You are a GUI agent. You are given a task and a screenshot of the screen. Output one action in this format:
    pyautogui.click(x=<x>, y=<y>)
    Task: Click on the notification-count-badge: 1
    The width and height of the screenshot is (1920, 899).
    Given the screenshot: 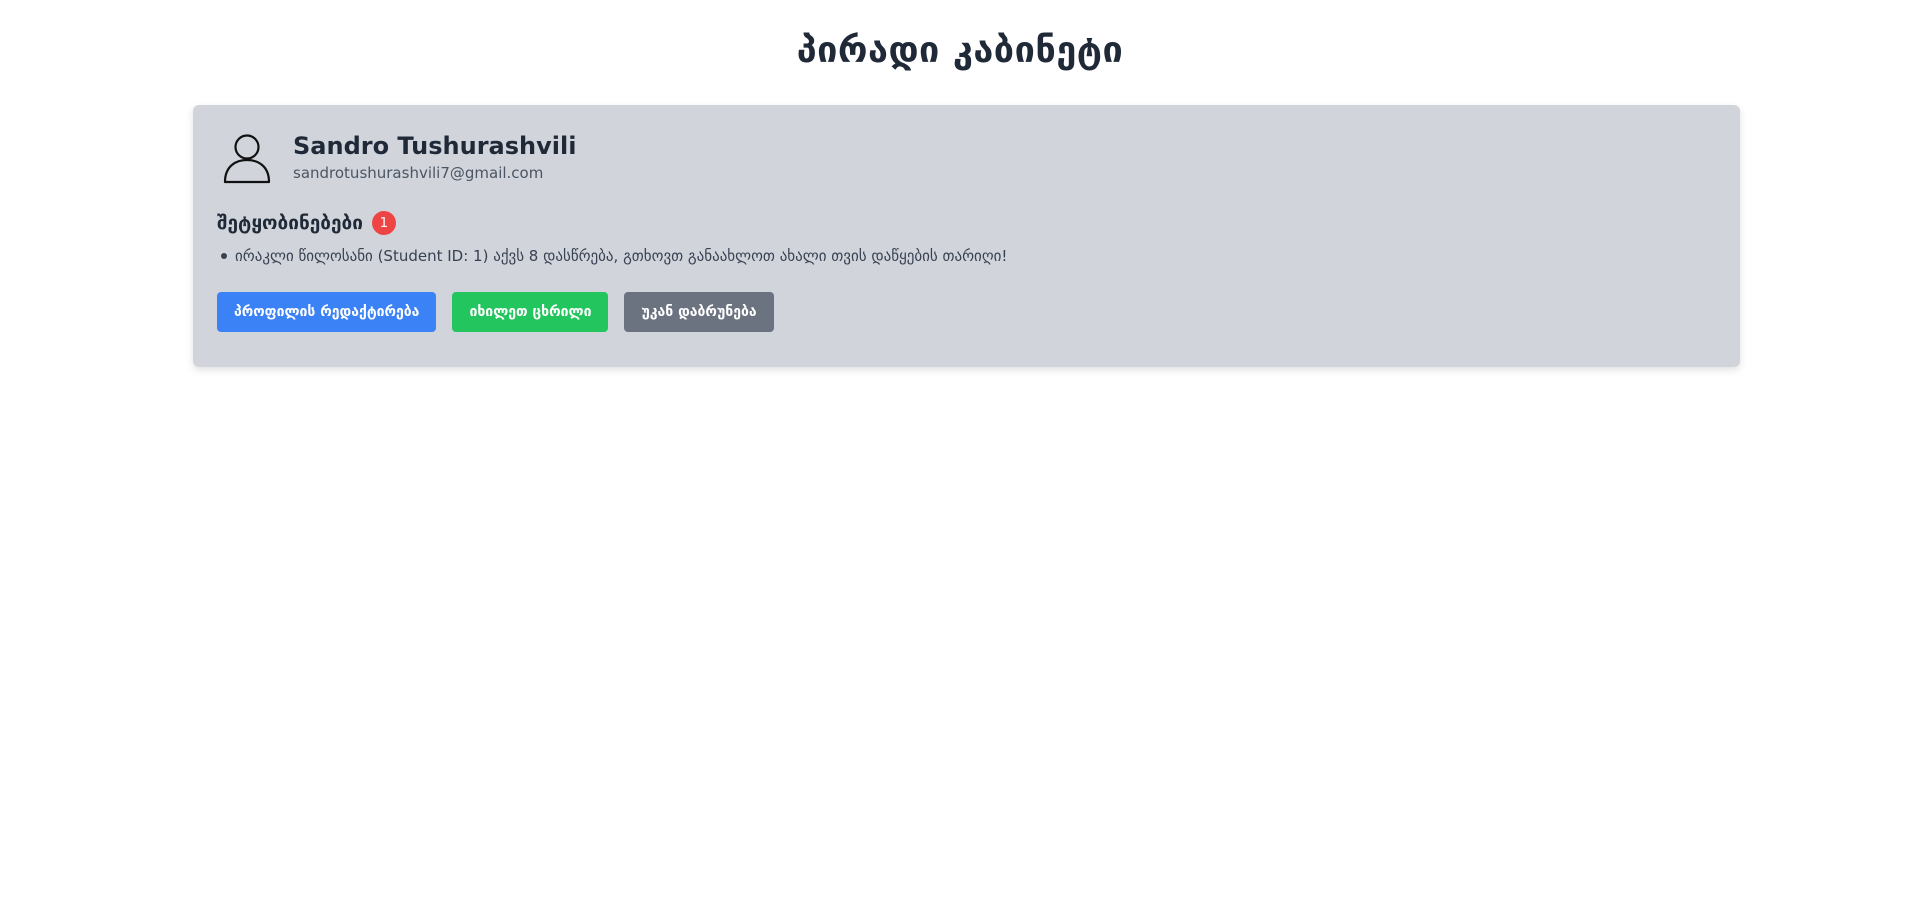 What is the action you would take?
    pyautogui.click(x=383, y=223)
    